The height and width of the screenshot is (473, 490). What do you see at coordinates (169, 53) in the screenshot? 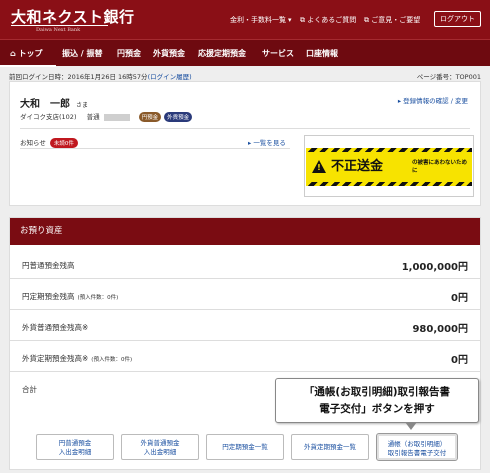
I see `nav-fx-deposit: 外貨預金` at bounding box center [169, 53].